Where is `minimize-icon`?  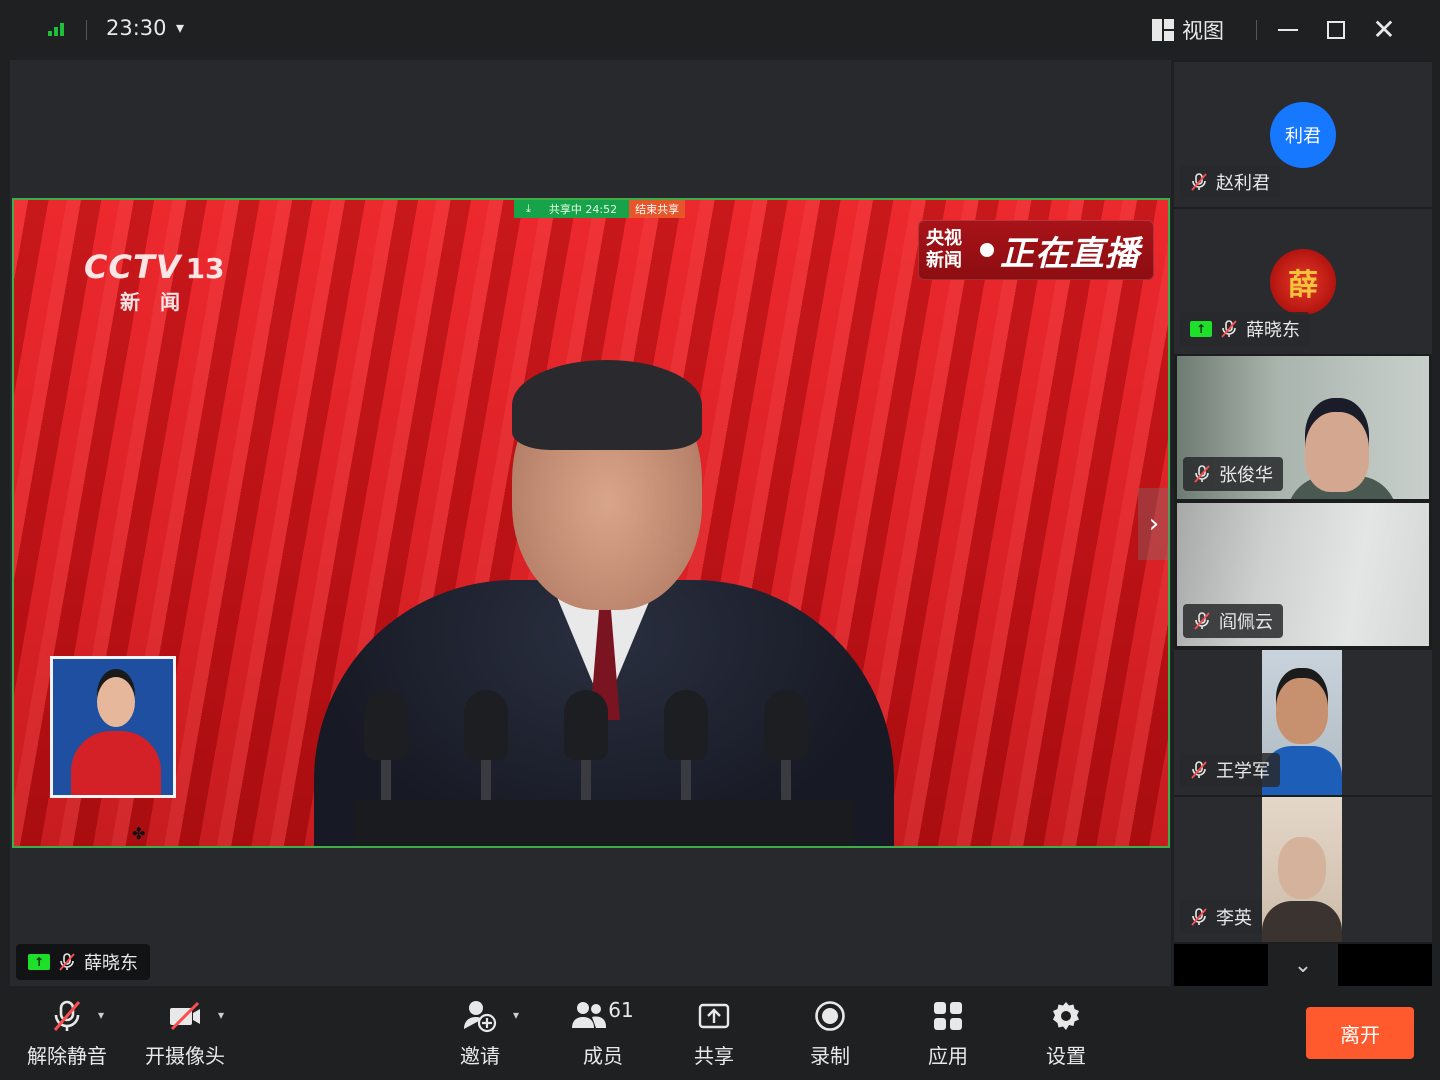 minimize-icon is located at coordinates (1288, 30).